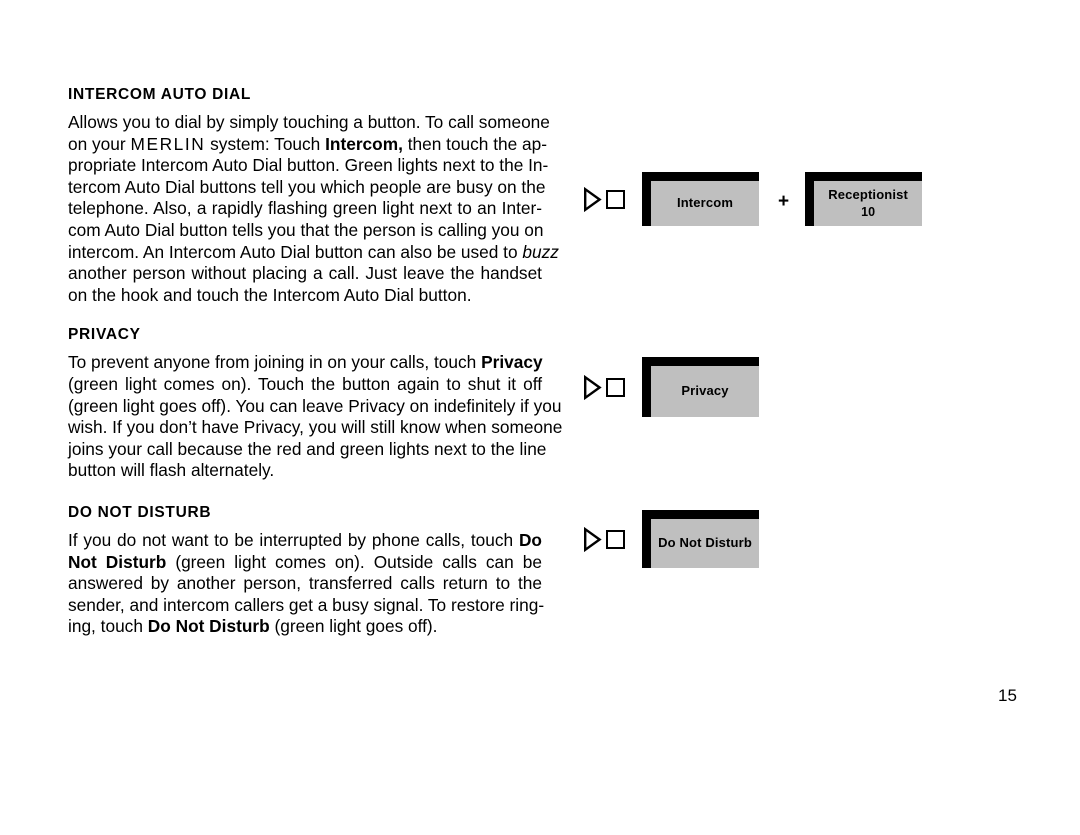 The width and height of the screenshot is (1080, 835). I want to click on button-privacy: Privacy, so click(700, 387).